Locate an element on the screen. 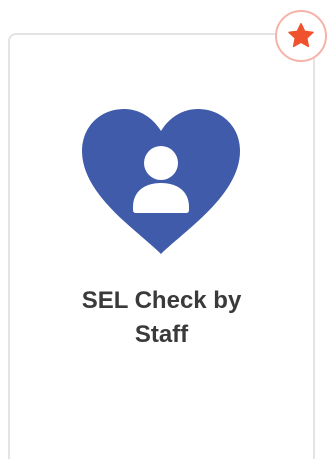  favorite-button is located at coordinates (301, 36).